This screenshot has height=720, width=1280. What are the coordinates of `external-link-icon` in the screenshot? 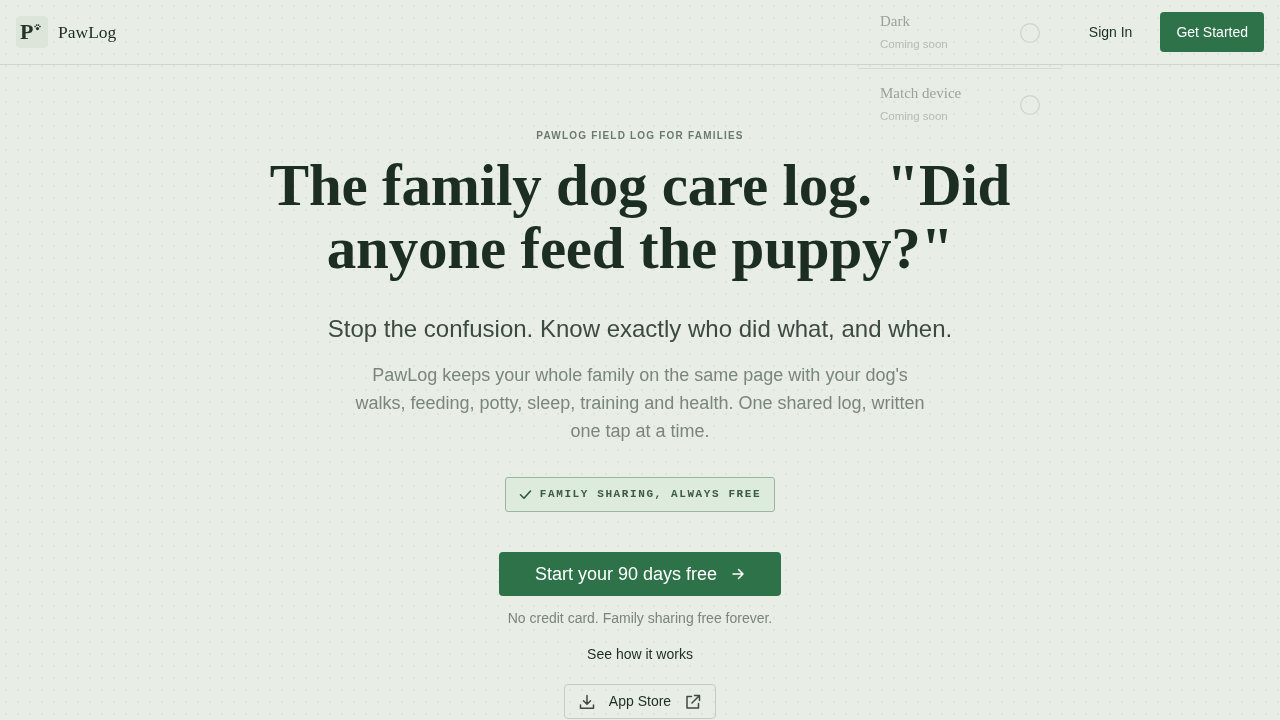 It's located at (693, 701).